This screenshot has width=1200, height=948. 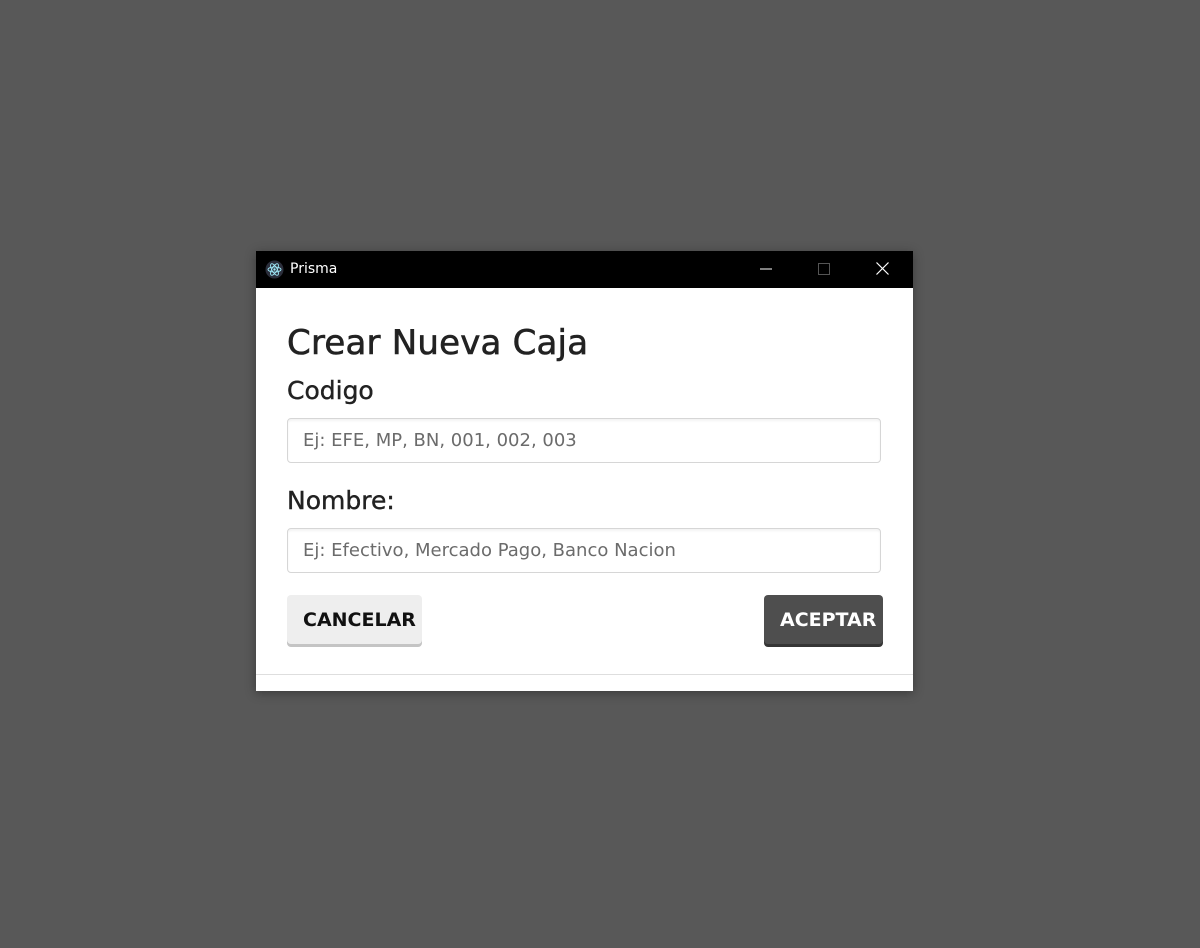 What do you see at coordinates (584, 269) in the screenshot?
I see `title-bar: Prisma` at bounding box center [584, 269].